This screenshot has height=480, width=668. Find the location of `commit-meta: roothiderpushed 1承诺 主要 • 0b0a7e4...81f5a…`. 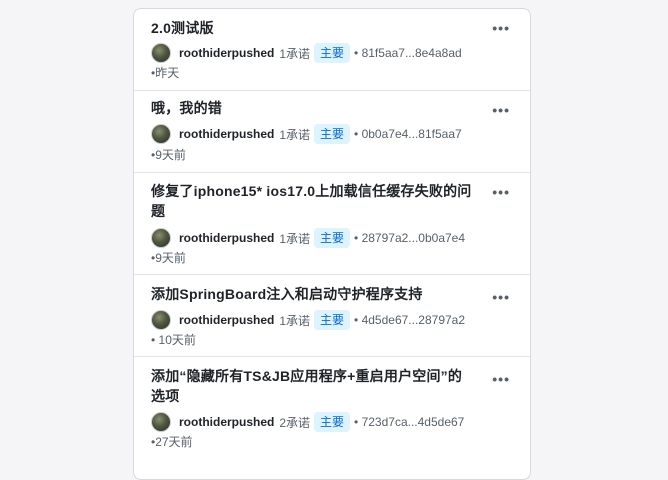

commit-meta: roothiderpushed 1承诺 主要 • 0b0a7e4...81f5a… is located at coordinates (306, 134).